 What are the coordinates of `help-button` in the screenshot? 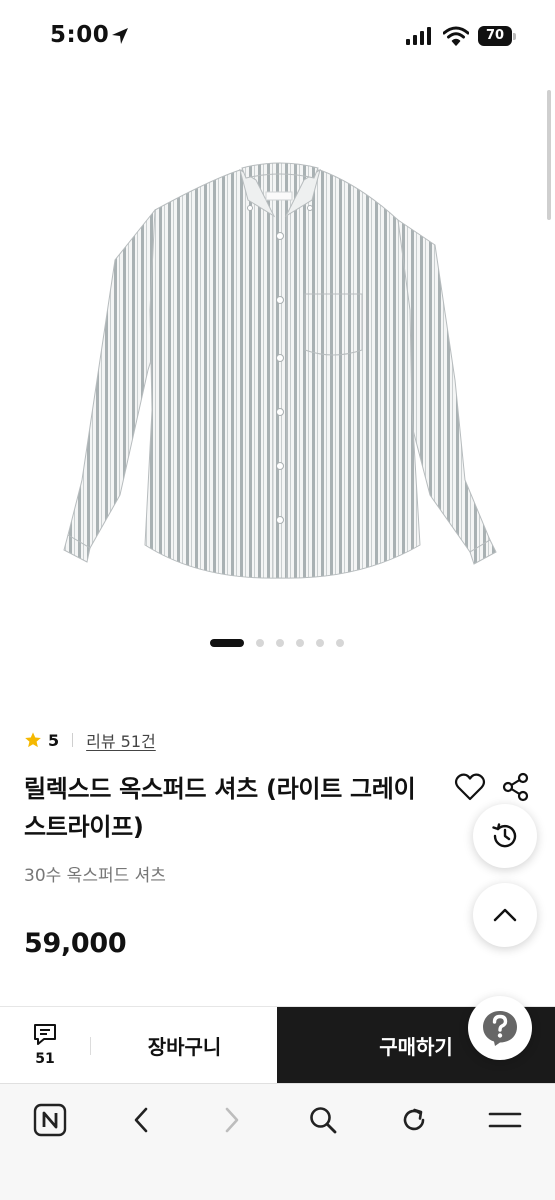 It's located at (500, 1028).